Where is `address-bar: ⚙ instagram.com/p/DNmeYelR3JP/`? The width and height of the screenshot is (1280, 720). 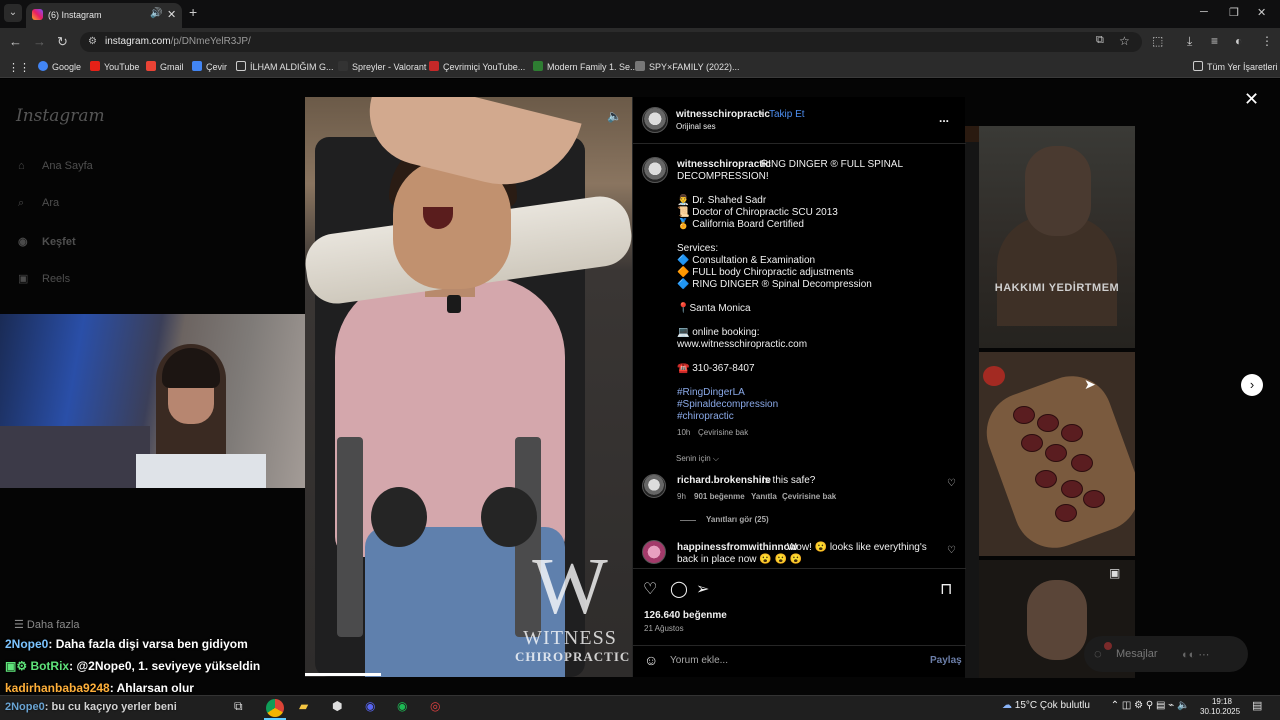 address-bar: ⚙ instagram.com/p/DNmeYelR3JP/ is located at coordinates (611, 42).